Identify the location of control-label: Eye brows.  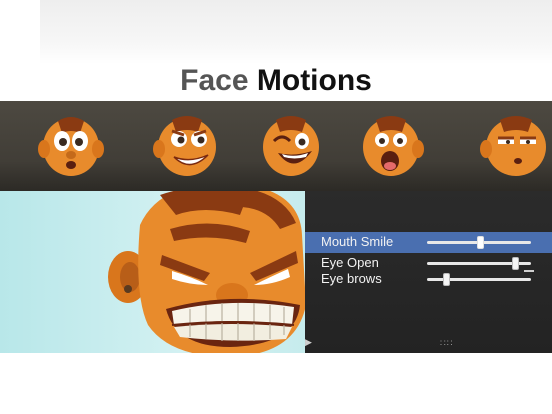
(351, 278).